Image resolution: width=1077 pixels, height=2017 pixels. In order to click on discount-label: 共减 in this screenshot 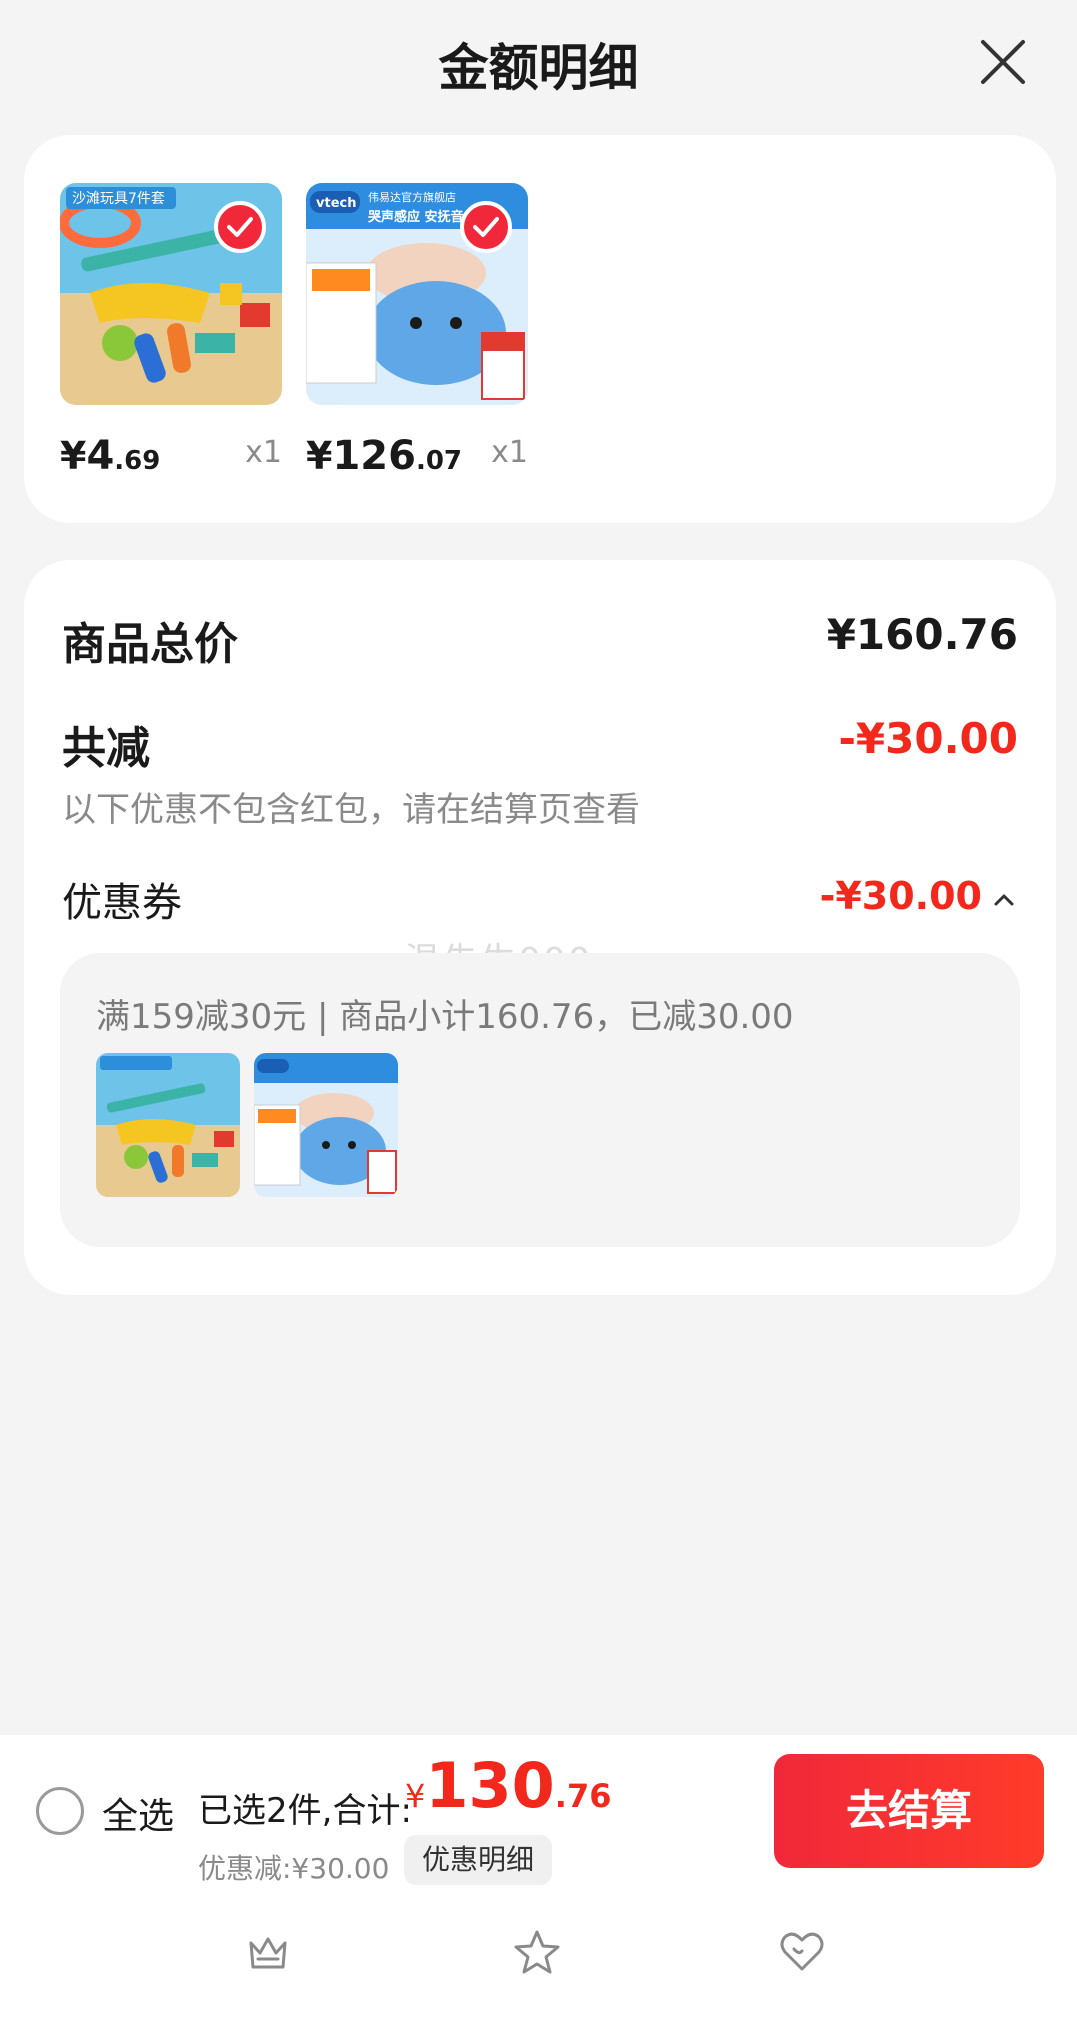, I will do `click(106, 748)`.